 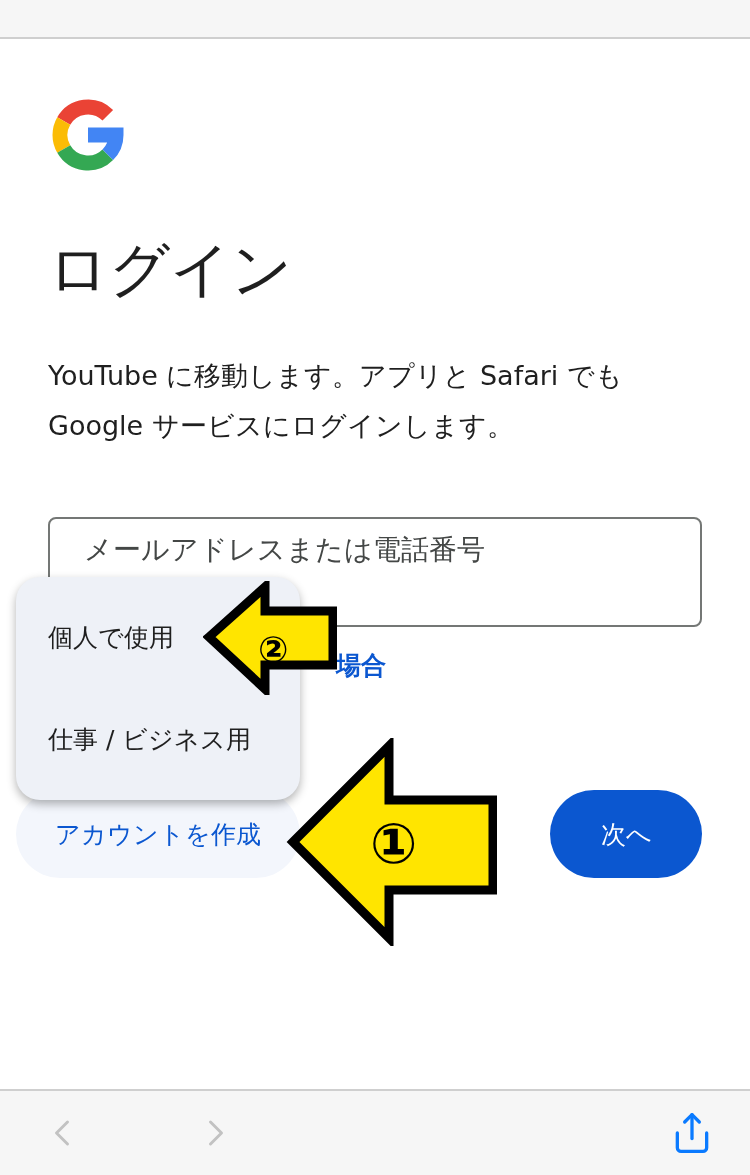 I want to click on forgot-email-link: 場合, so click(x=361, y=665).